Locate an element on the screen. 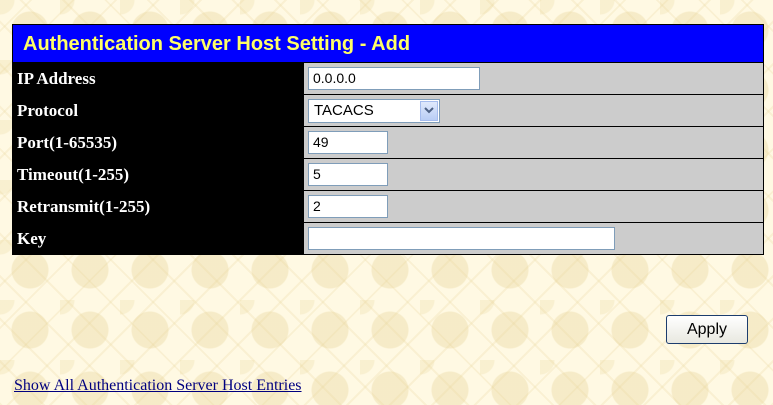 Image resolution: width=773 pixels, height=405 pixels. apply-button: Apply is located at coordinates (707, 329).